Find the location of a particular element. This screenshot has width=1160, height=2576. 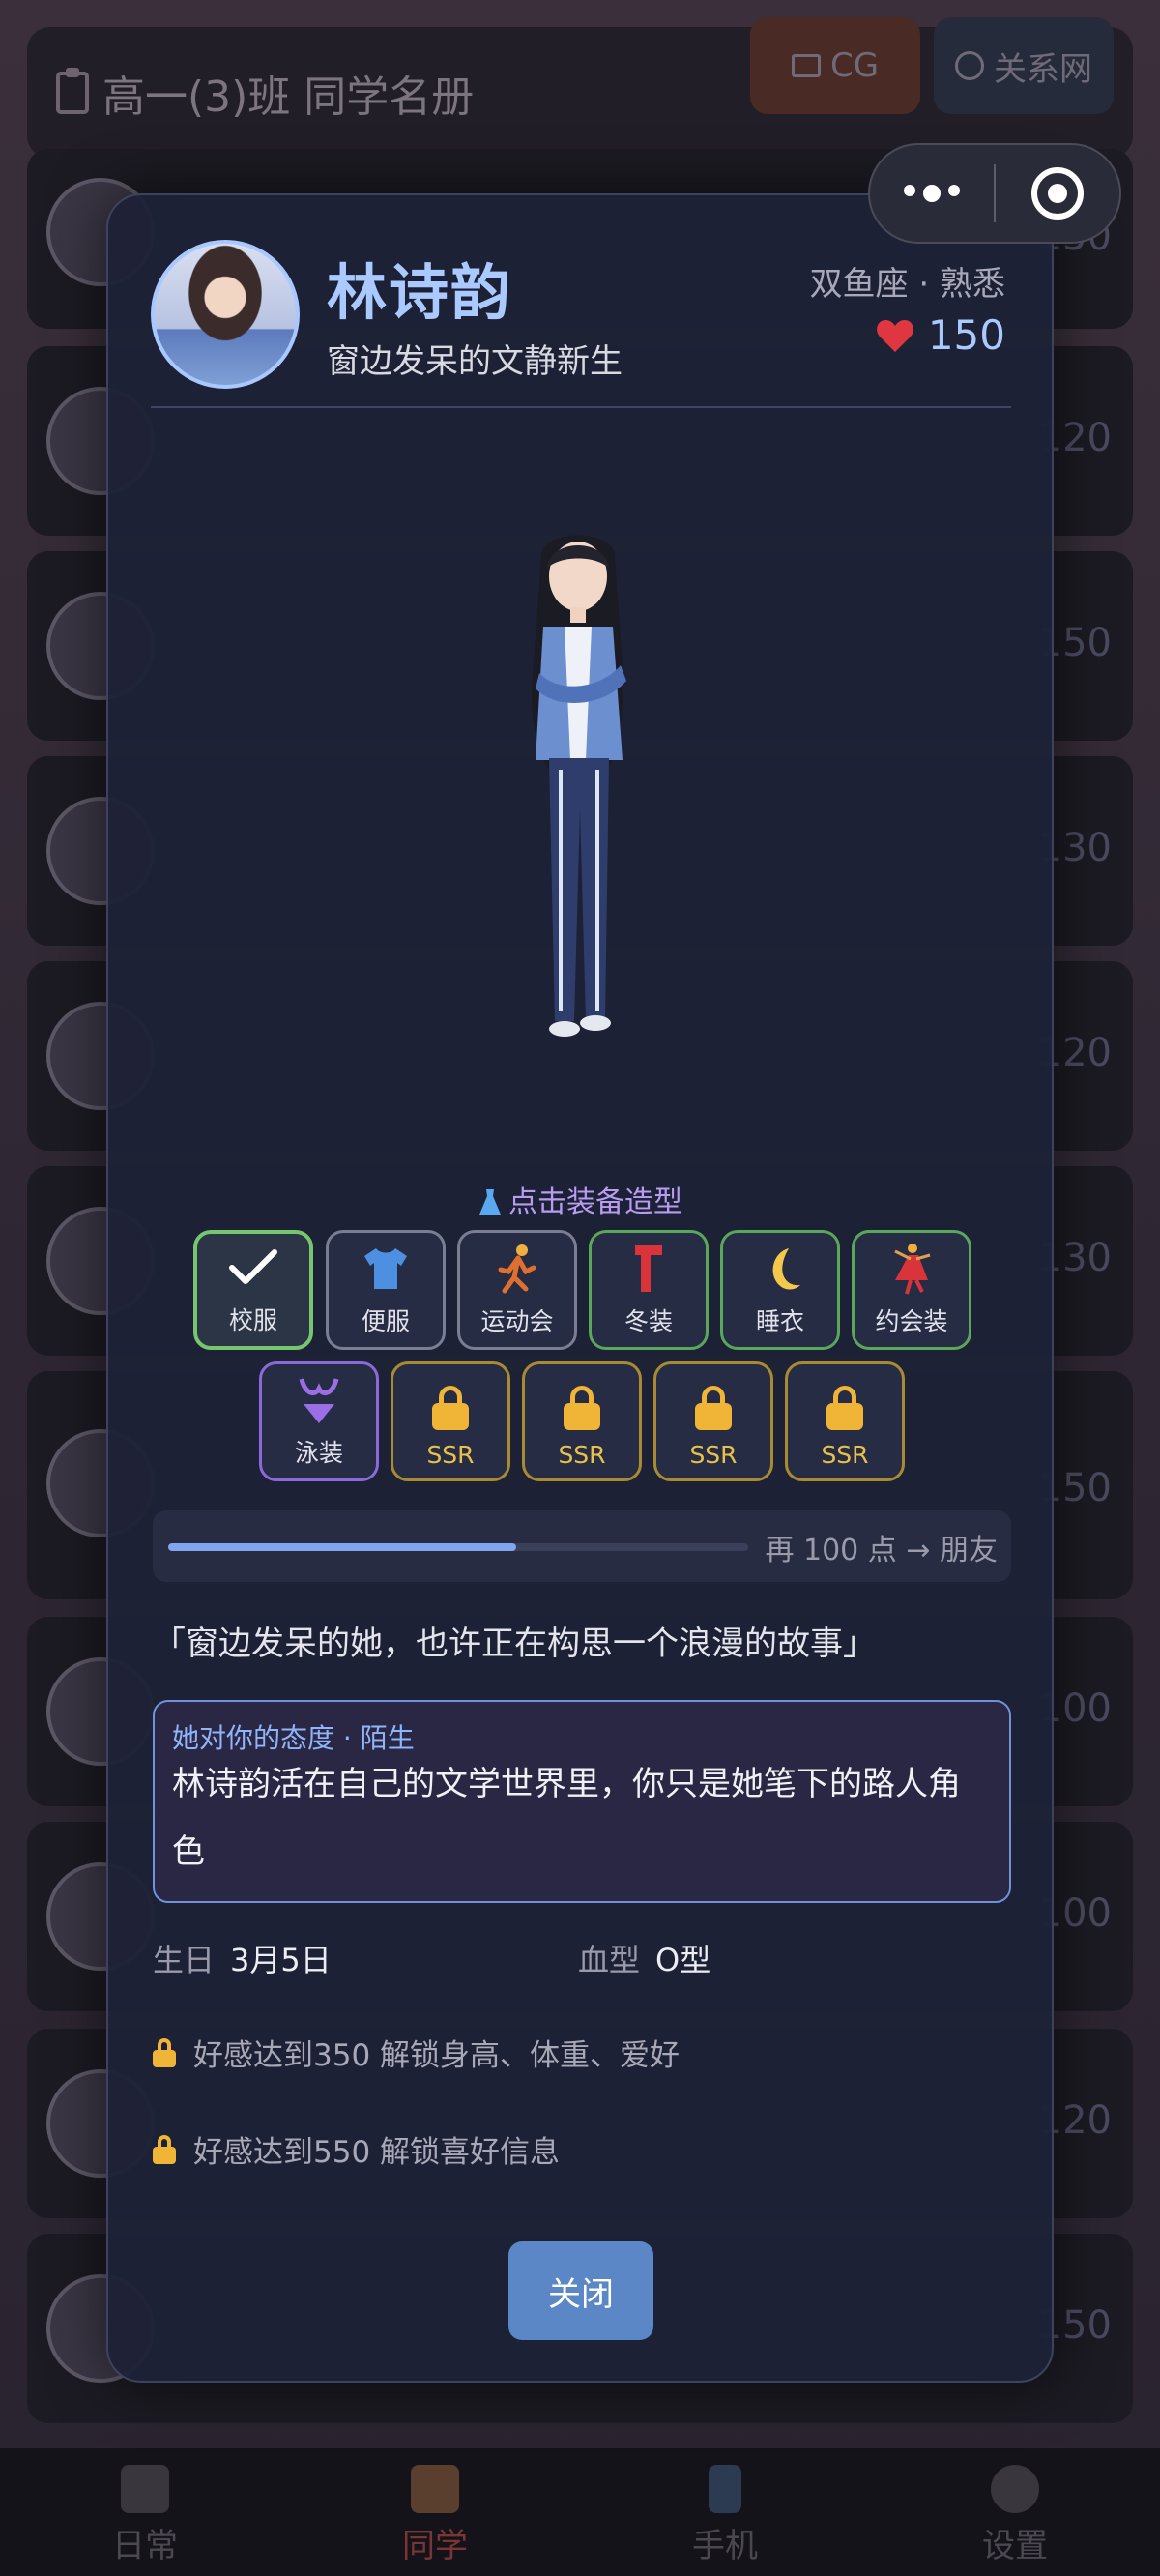

tab-daily: 日常 is located at coordinates (145, 2512).